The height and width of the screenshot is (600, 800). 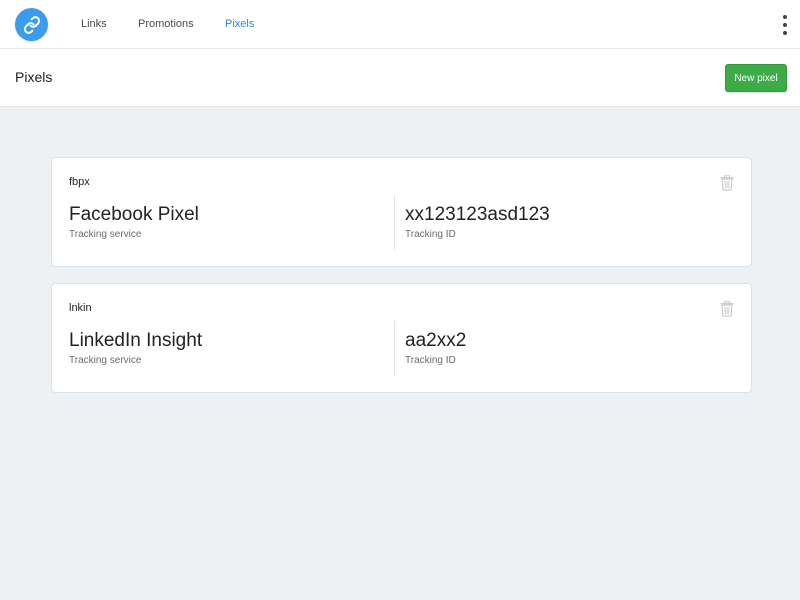 I want to click on link-icon, so click(x=31, y=24).